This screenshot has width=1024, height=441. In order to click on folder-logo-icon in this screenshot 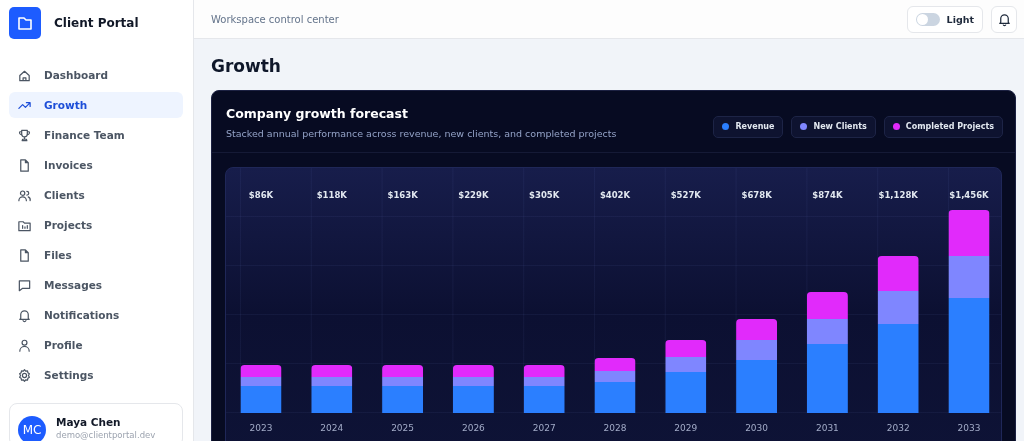, I will do `click(25, 23)`.